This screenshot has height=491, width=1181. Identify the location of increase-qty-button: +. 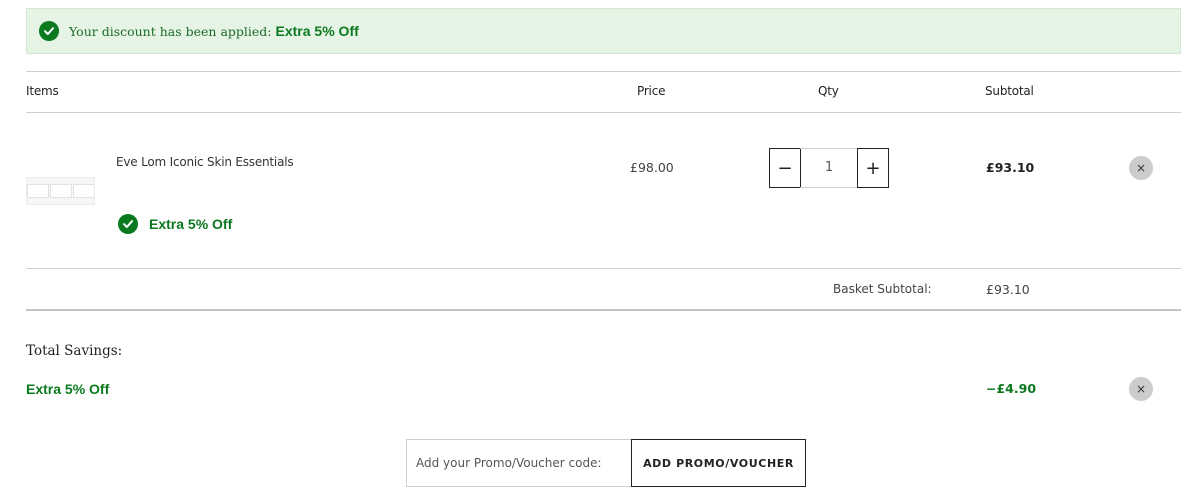
(873, 168).